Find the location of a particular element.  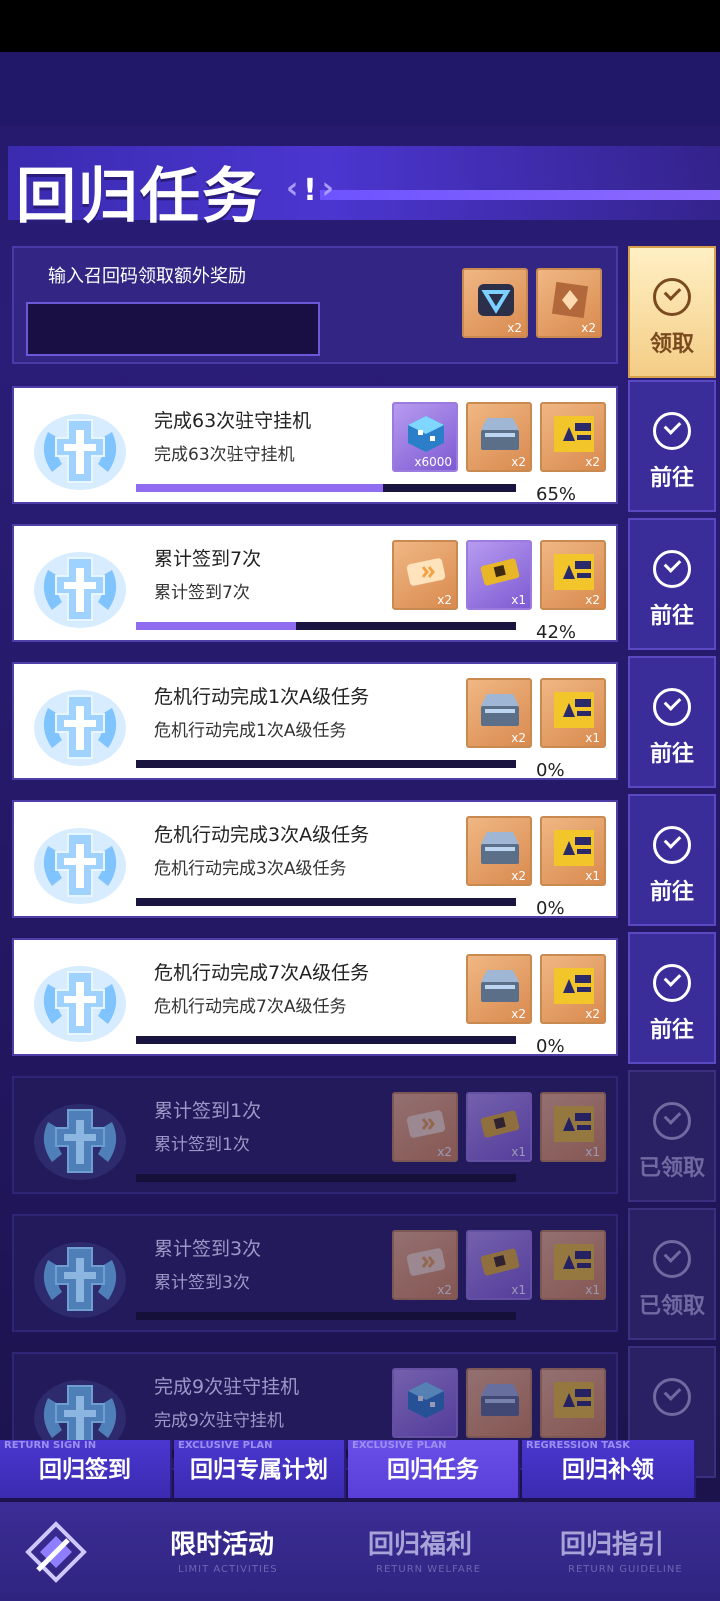

task-title: 完成9次驻守挂机 is located at coordinates (227, 1387).